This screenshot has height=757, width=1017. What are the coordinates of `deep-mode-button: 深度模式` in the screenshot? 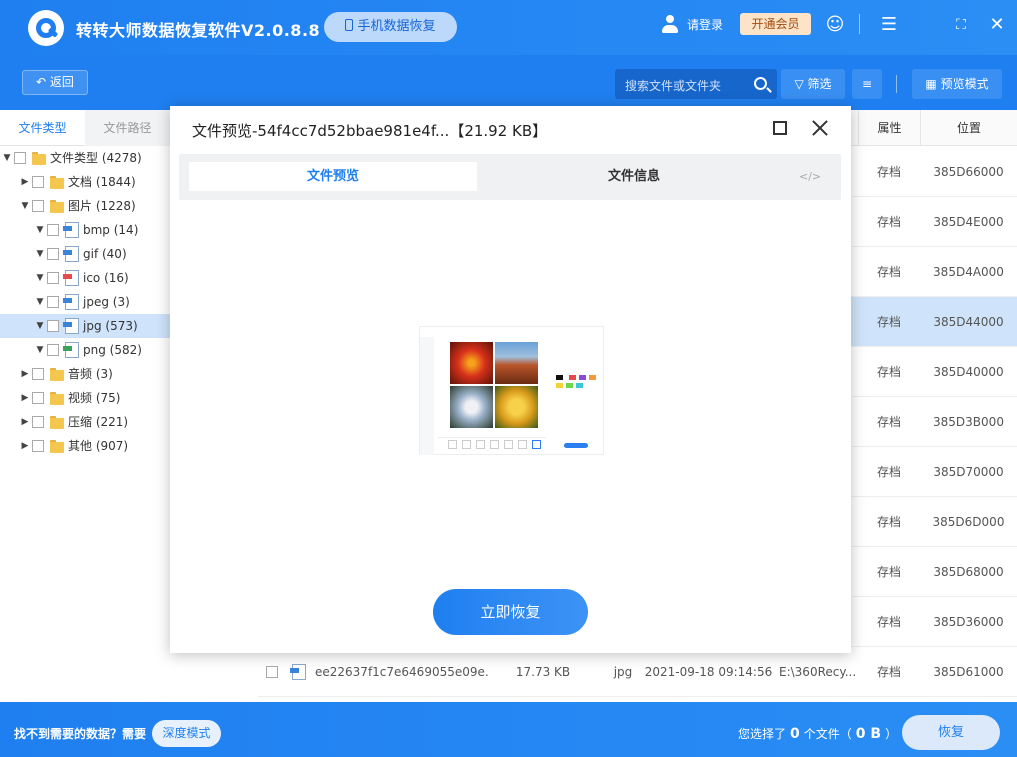 It's located at (186, 733).